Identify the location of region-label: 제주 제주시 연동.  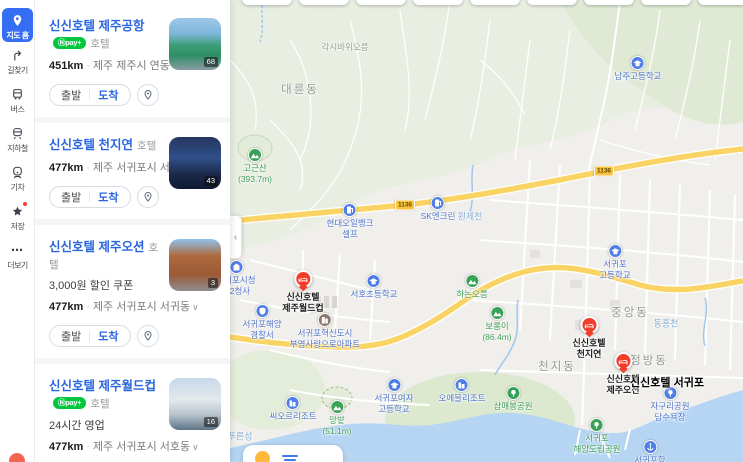
(131, 65).